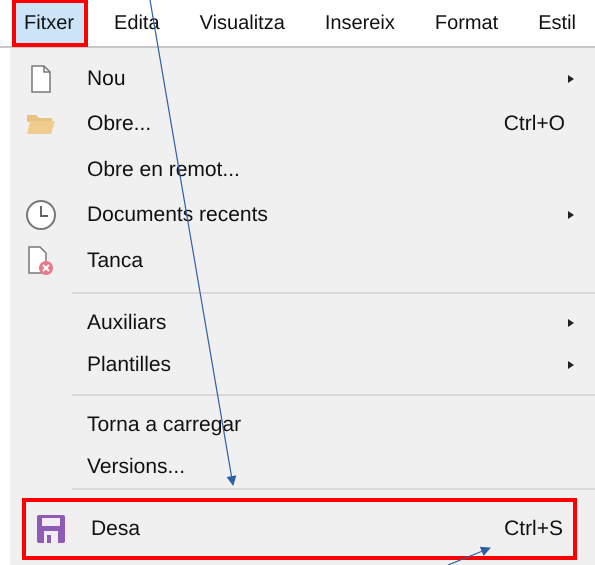  I want to click on menu-bar-item: Fitxer, so click(50, 23).